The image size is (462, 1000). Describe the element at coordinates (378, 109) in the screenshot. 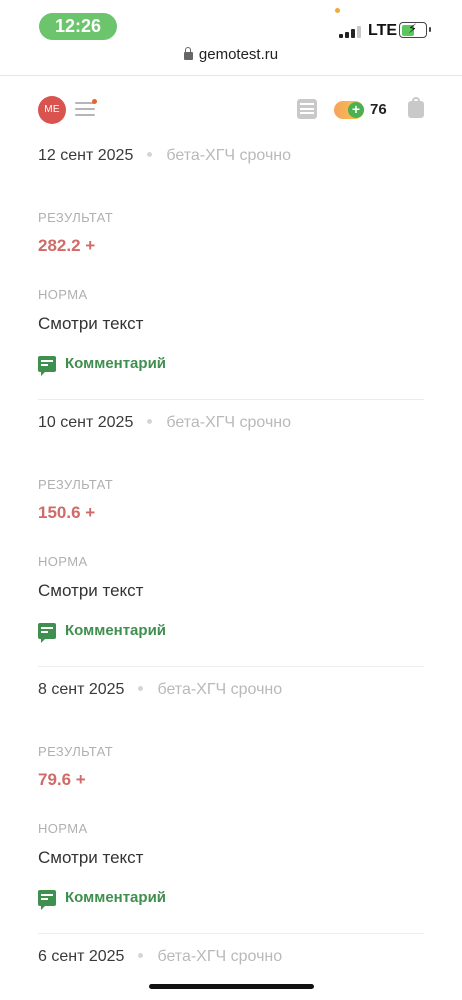

I see `bonus-count: 76` at that location.